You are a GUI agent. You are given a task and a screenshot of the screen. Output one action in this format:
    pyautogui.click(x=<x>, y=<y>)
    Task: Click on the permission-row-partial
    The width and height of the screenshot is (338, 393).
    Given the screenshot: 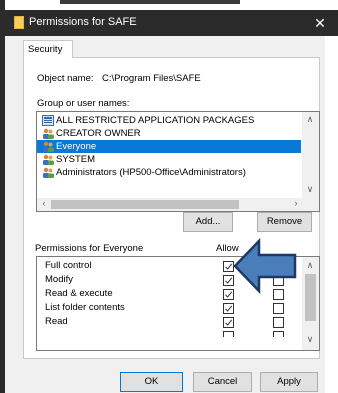 What is the action you would take?
    pyautogui.click(x=169, y=336)
    